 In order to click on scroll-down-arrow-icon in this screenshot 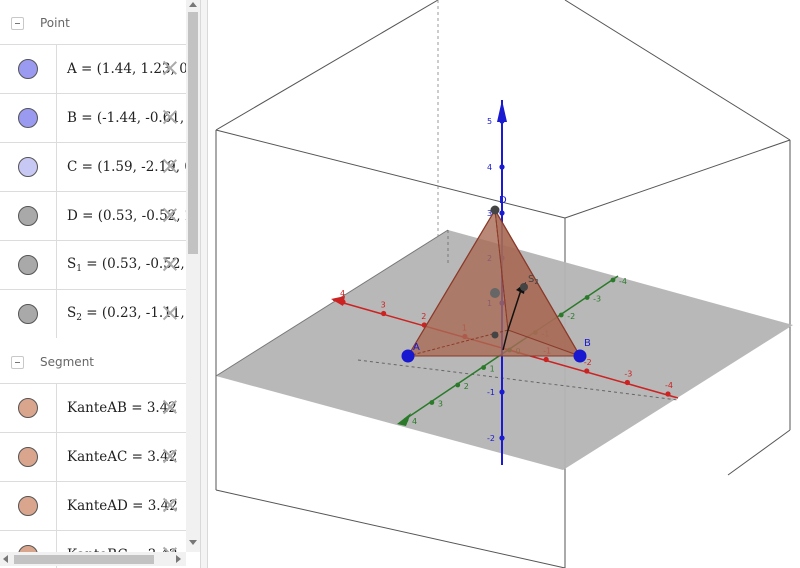, I will do `click(193, 542)`.